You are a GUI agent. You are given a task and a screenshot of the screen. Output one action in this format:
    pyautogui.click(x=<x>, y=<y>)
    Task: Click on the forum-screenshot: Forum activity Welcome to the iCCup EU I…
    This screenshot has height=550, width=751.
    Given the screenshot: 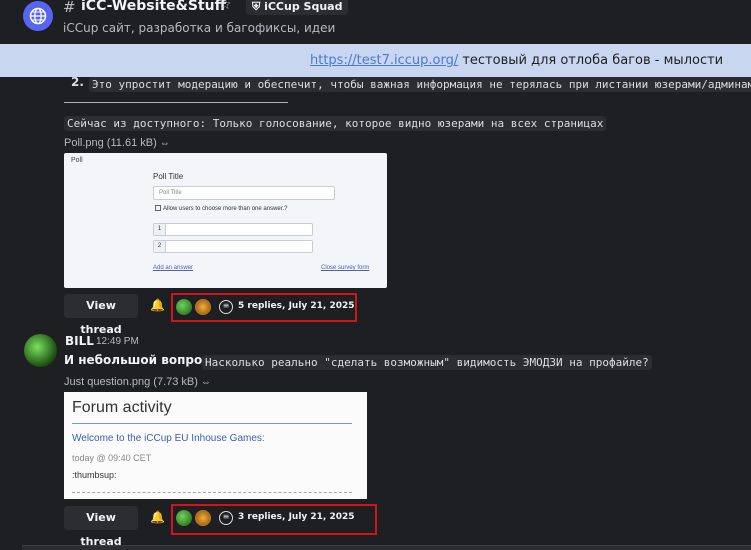 What is the action you would take?
    pyautogui.click(x=215, y=445)
    